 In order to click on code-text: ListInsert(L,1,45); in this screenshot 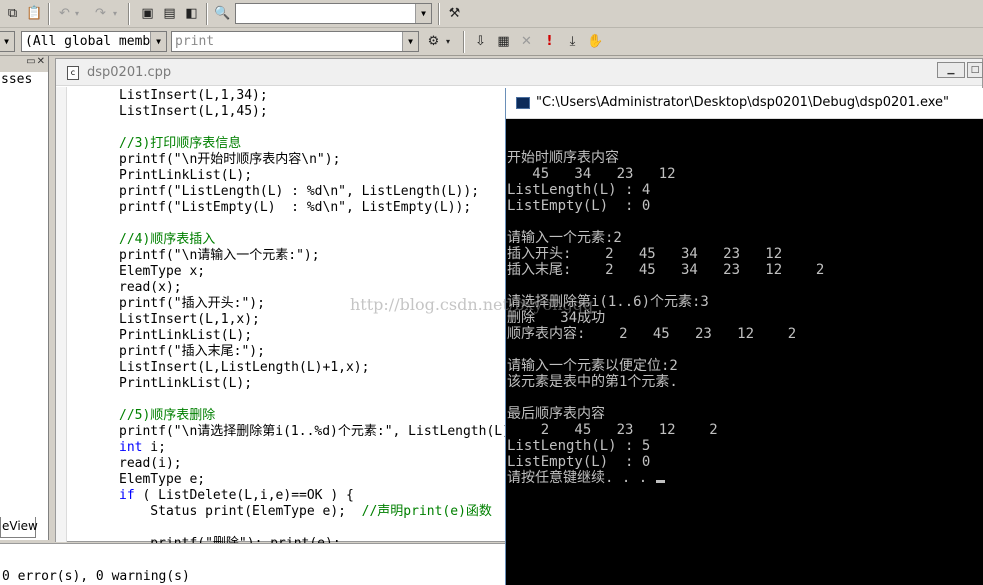, I will do `click(193, 111)`.